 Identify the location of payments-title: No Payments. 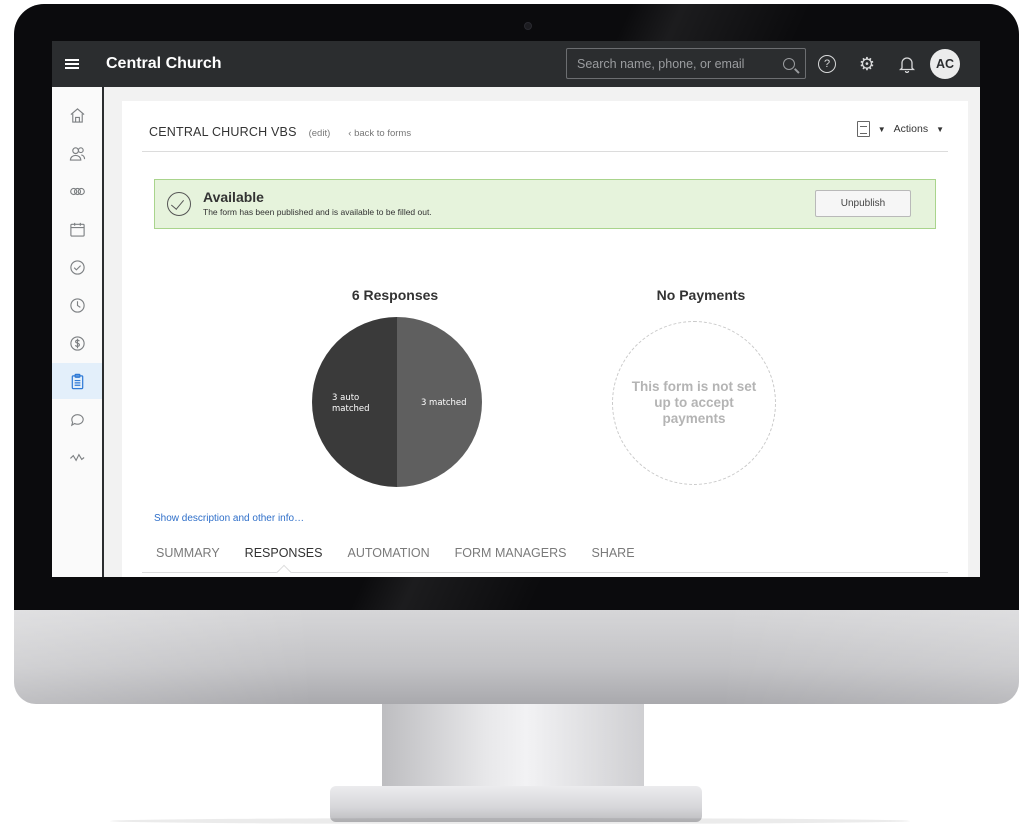
(701, 295).